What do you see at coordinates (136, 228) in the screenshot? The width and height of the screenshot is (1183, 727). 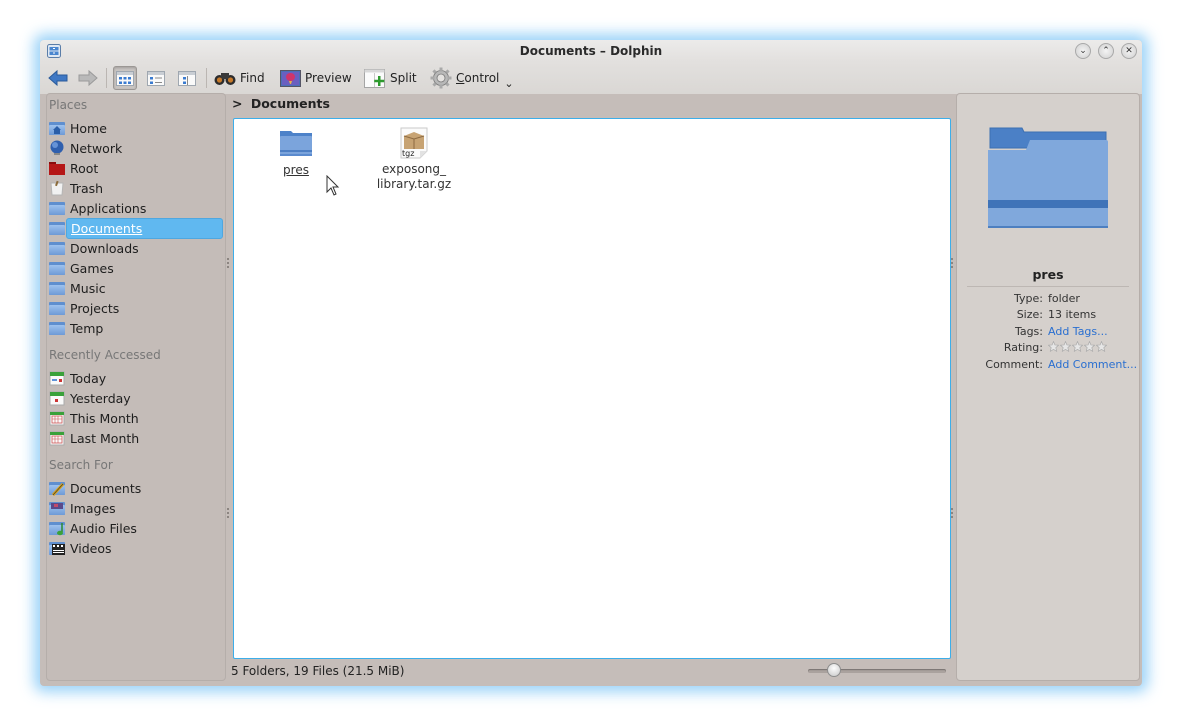 I see `place-documents: Documents` at bounding box center [136, 228].